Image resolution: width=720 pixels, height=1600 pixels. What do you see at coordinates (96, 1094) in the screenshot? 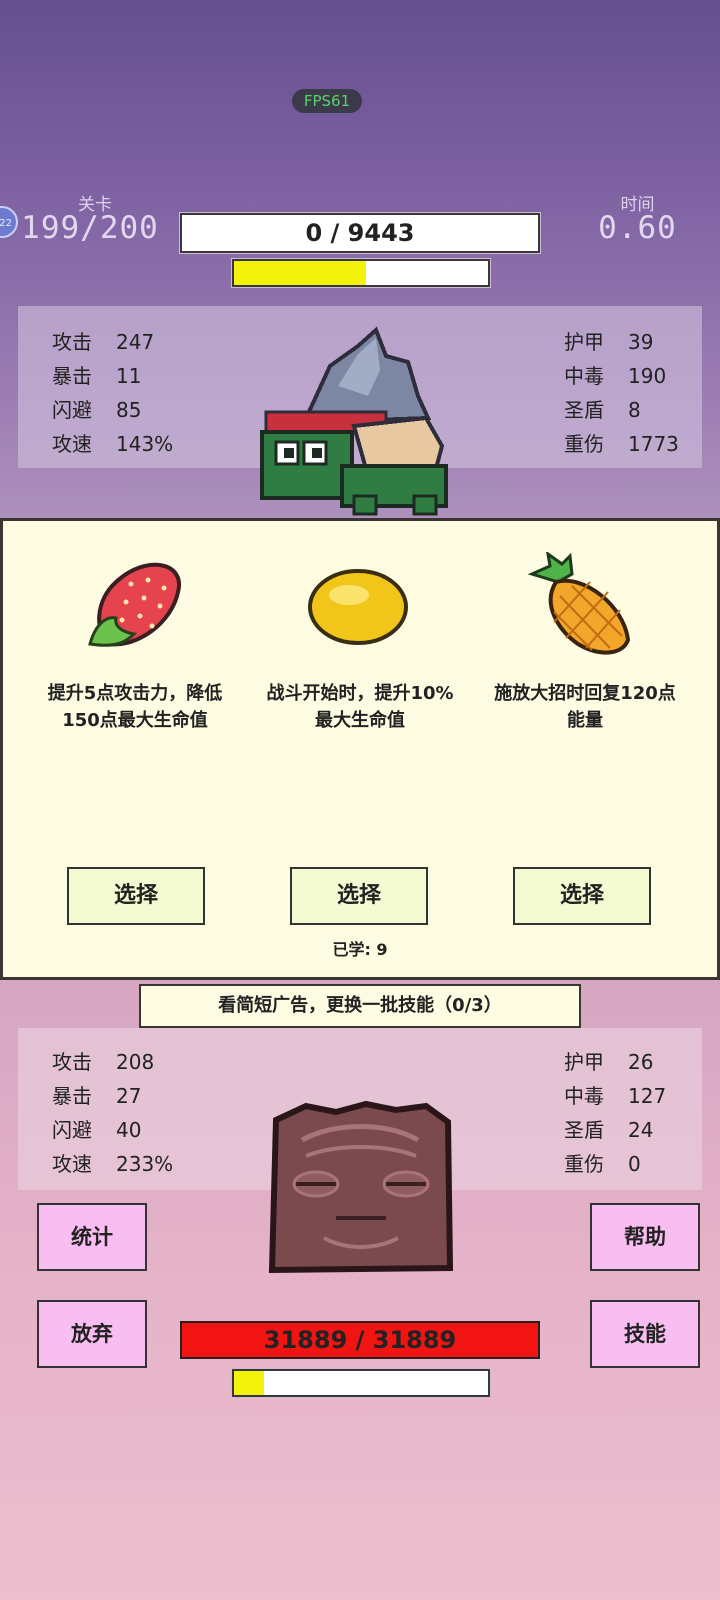
I see `player-stat-row: 暴击 27` at bounding box center [96, 1094].